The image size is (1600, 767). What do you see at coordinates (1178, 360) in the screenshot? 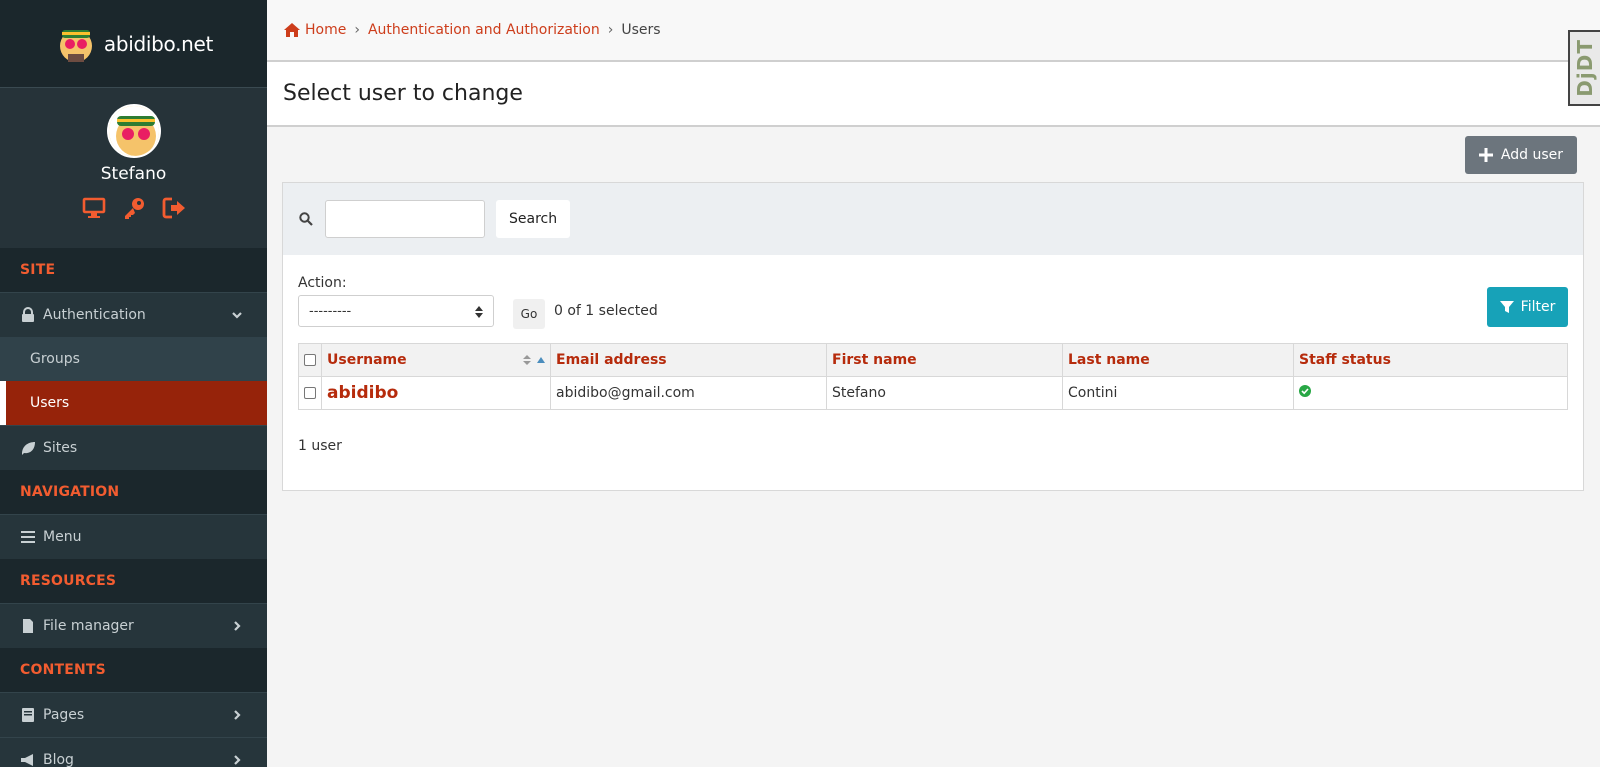
I see `column-last-name: Last name` at bounding box center [1178, 360].